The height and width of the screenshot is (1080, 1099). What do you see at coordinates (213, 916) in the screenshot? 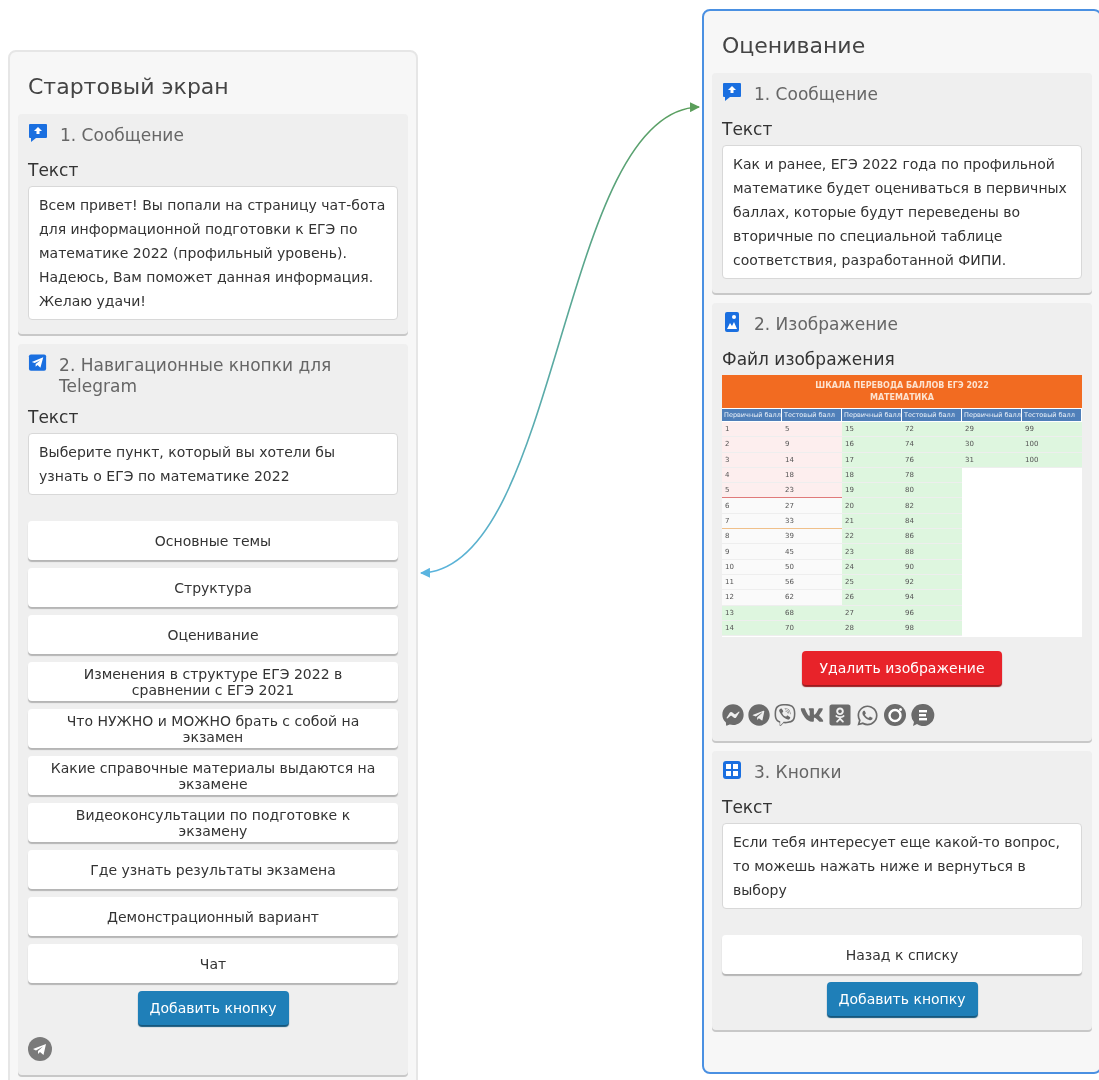
I see `menu-option-button: Демонстрационный вариант` at bounding box center [213, 916].